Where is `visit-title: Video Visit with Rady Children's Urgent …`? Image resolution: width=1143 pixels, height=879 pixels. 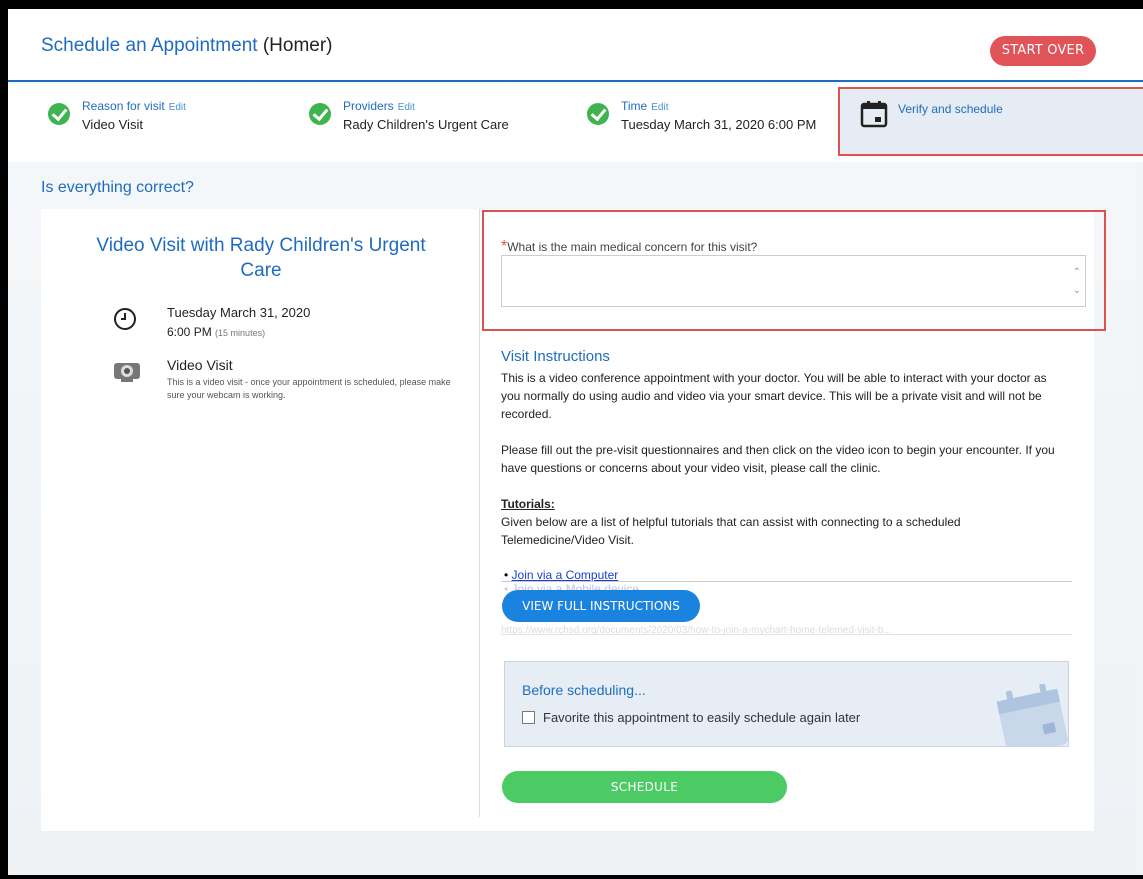 visit-title: Video Visit with Rady Children's Urgent … is located at coordinates (261, 258).